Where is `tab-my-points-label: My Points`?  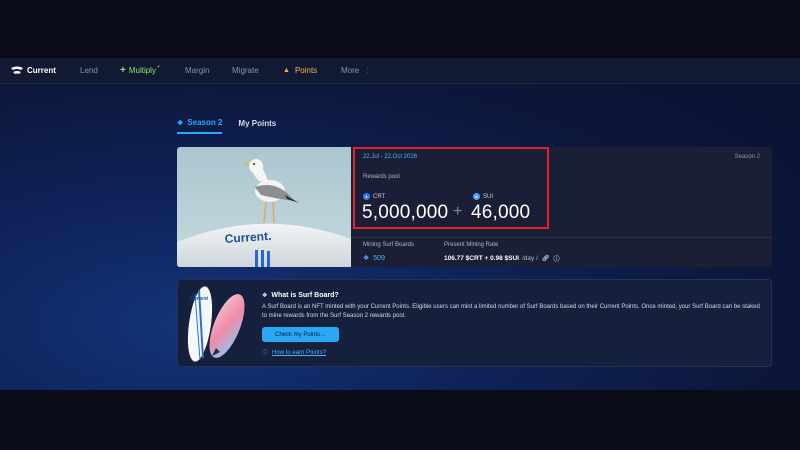
tab-my-points-label: My Points is located at coordinates (257, 123).